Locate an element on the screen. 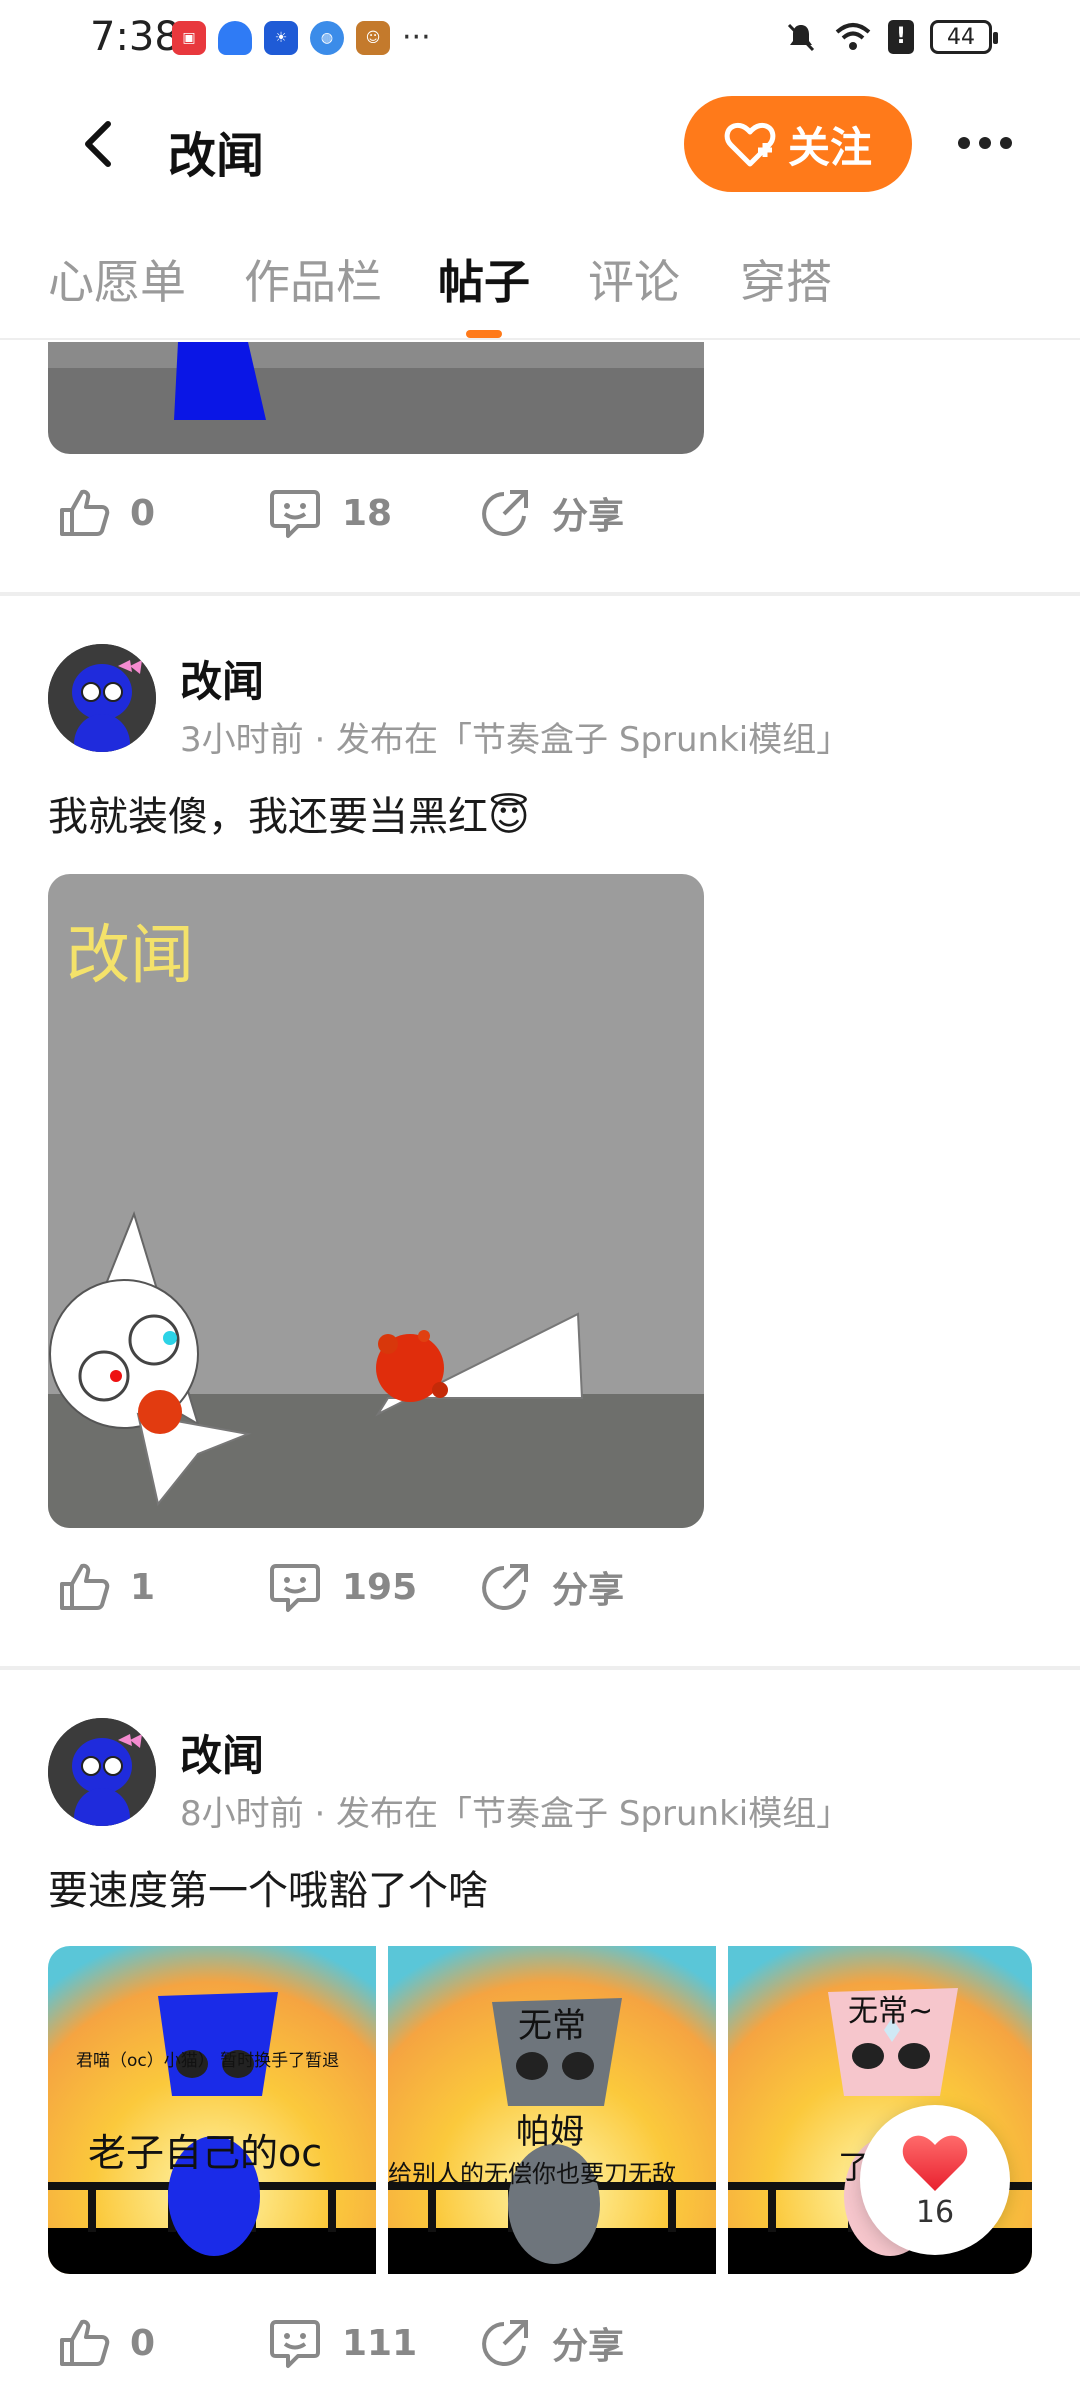  comment-count: 111 is located at coordinates (380, 2343).